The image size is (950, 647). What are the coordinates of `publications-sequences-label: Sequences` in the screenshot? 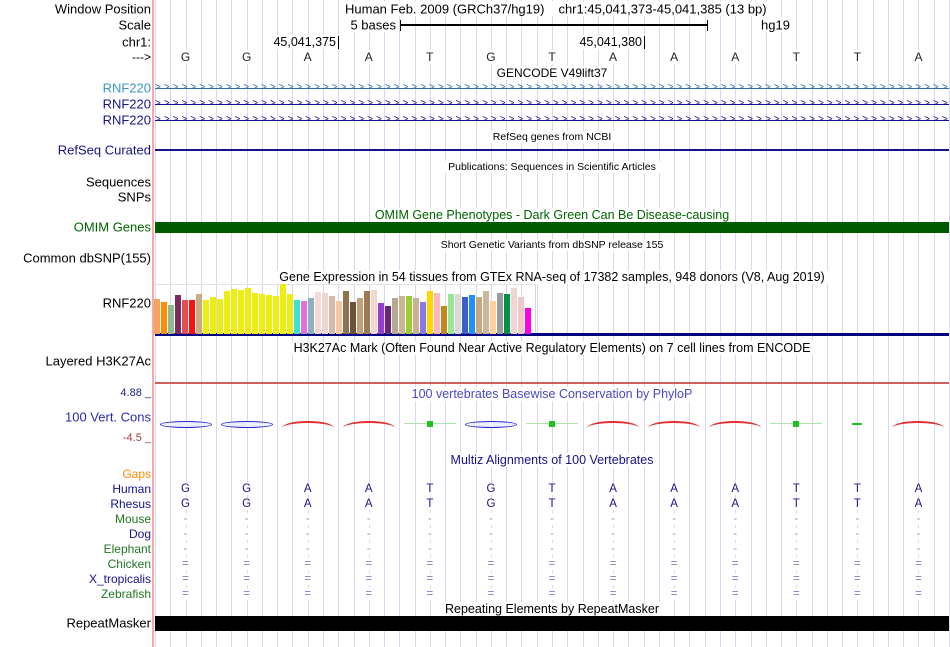 It's located at (118, 182).